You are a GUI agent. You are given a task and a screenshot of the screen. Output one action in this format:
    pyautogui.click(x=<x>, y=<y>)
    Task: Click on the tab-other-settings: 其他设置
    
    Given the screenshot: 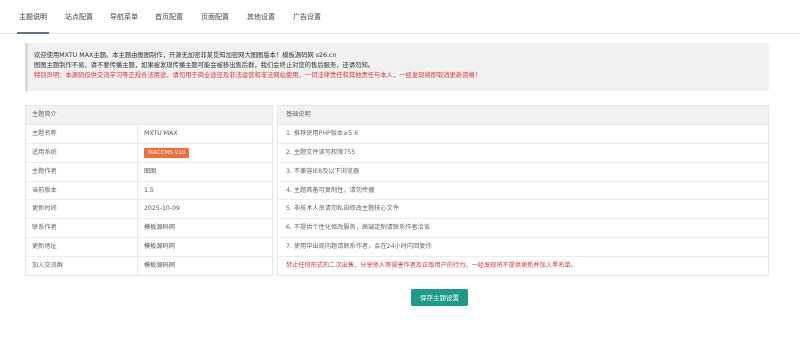 What is the action you would take?
    pyautogui.click(x=261, y=16)
    